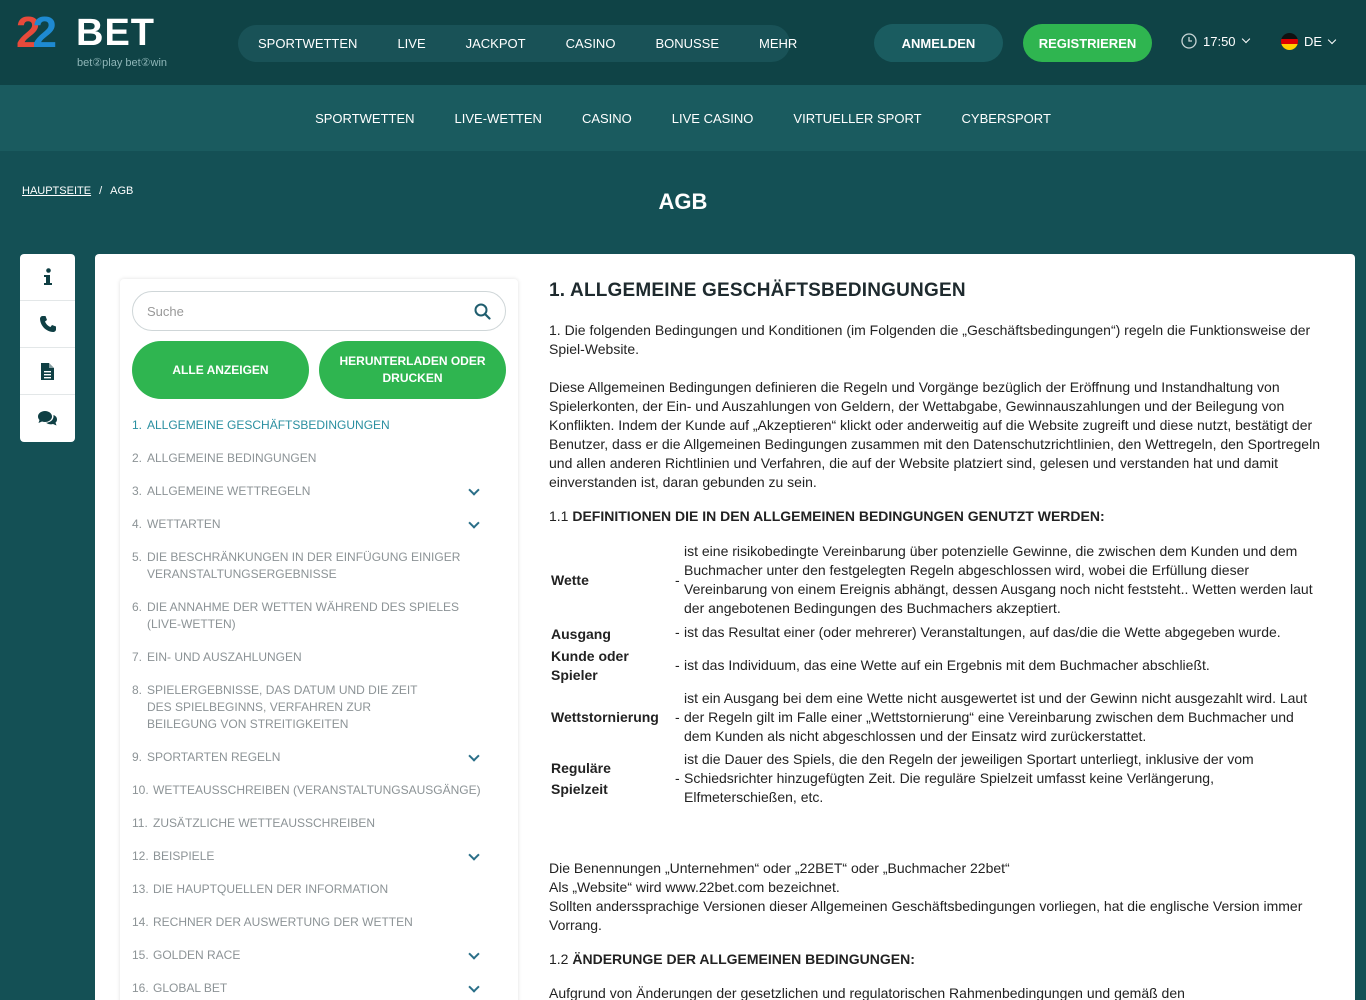 Image resolution: width=1366 pixels, height=1000 pixels. What do you see at coordinates (306, 524) in the screenshot?
I see `toc-item: 4. WETTARTEN` at bounding box center [306, 524].